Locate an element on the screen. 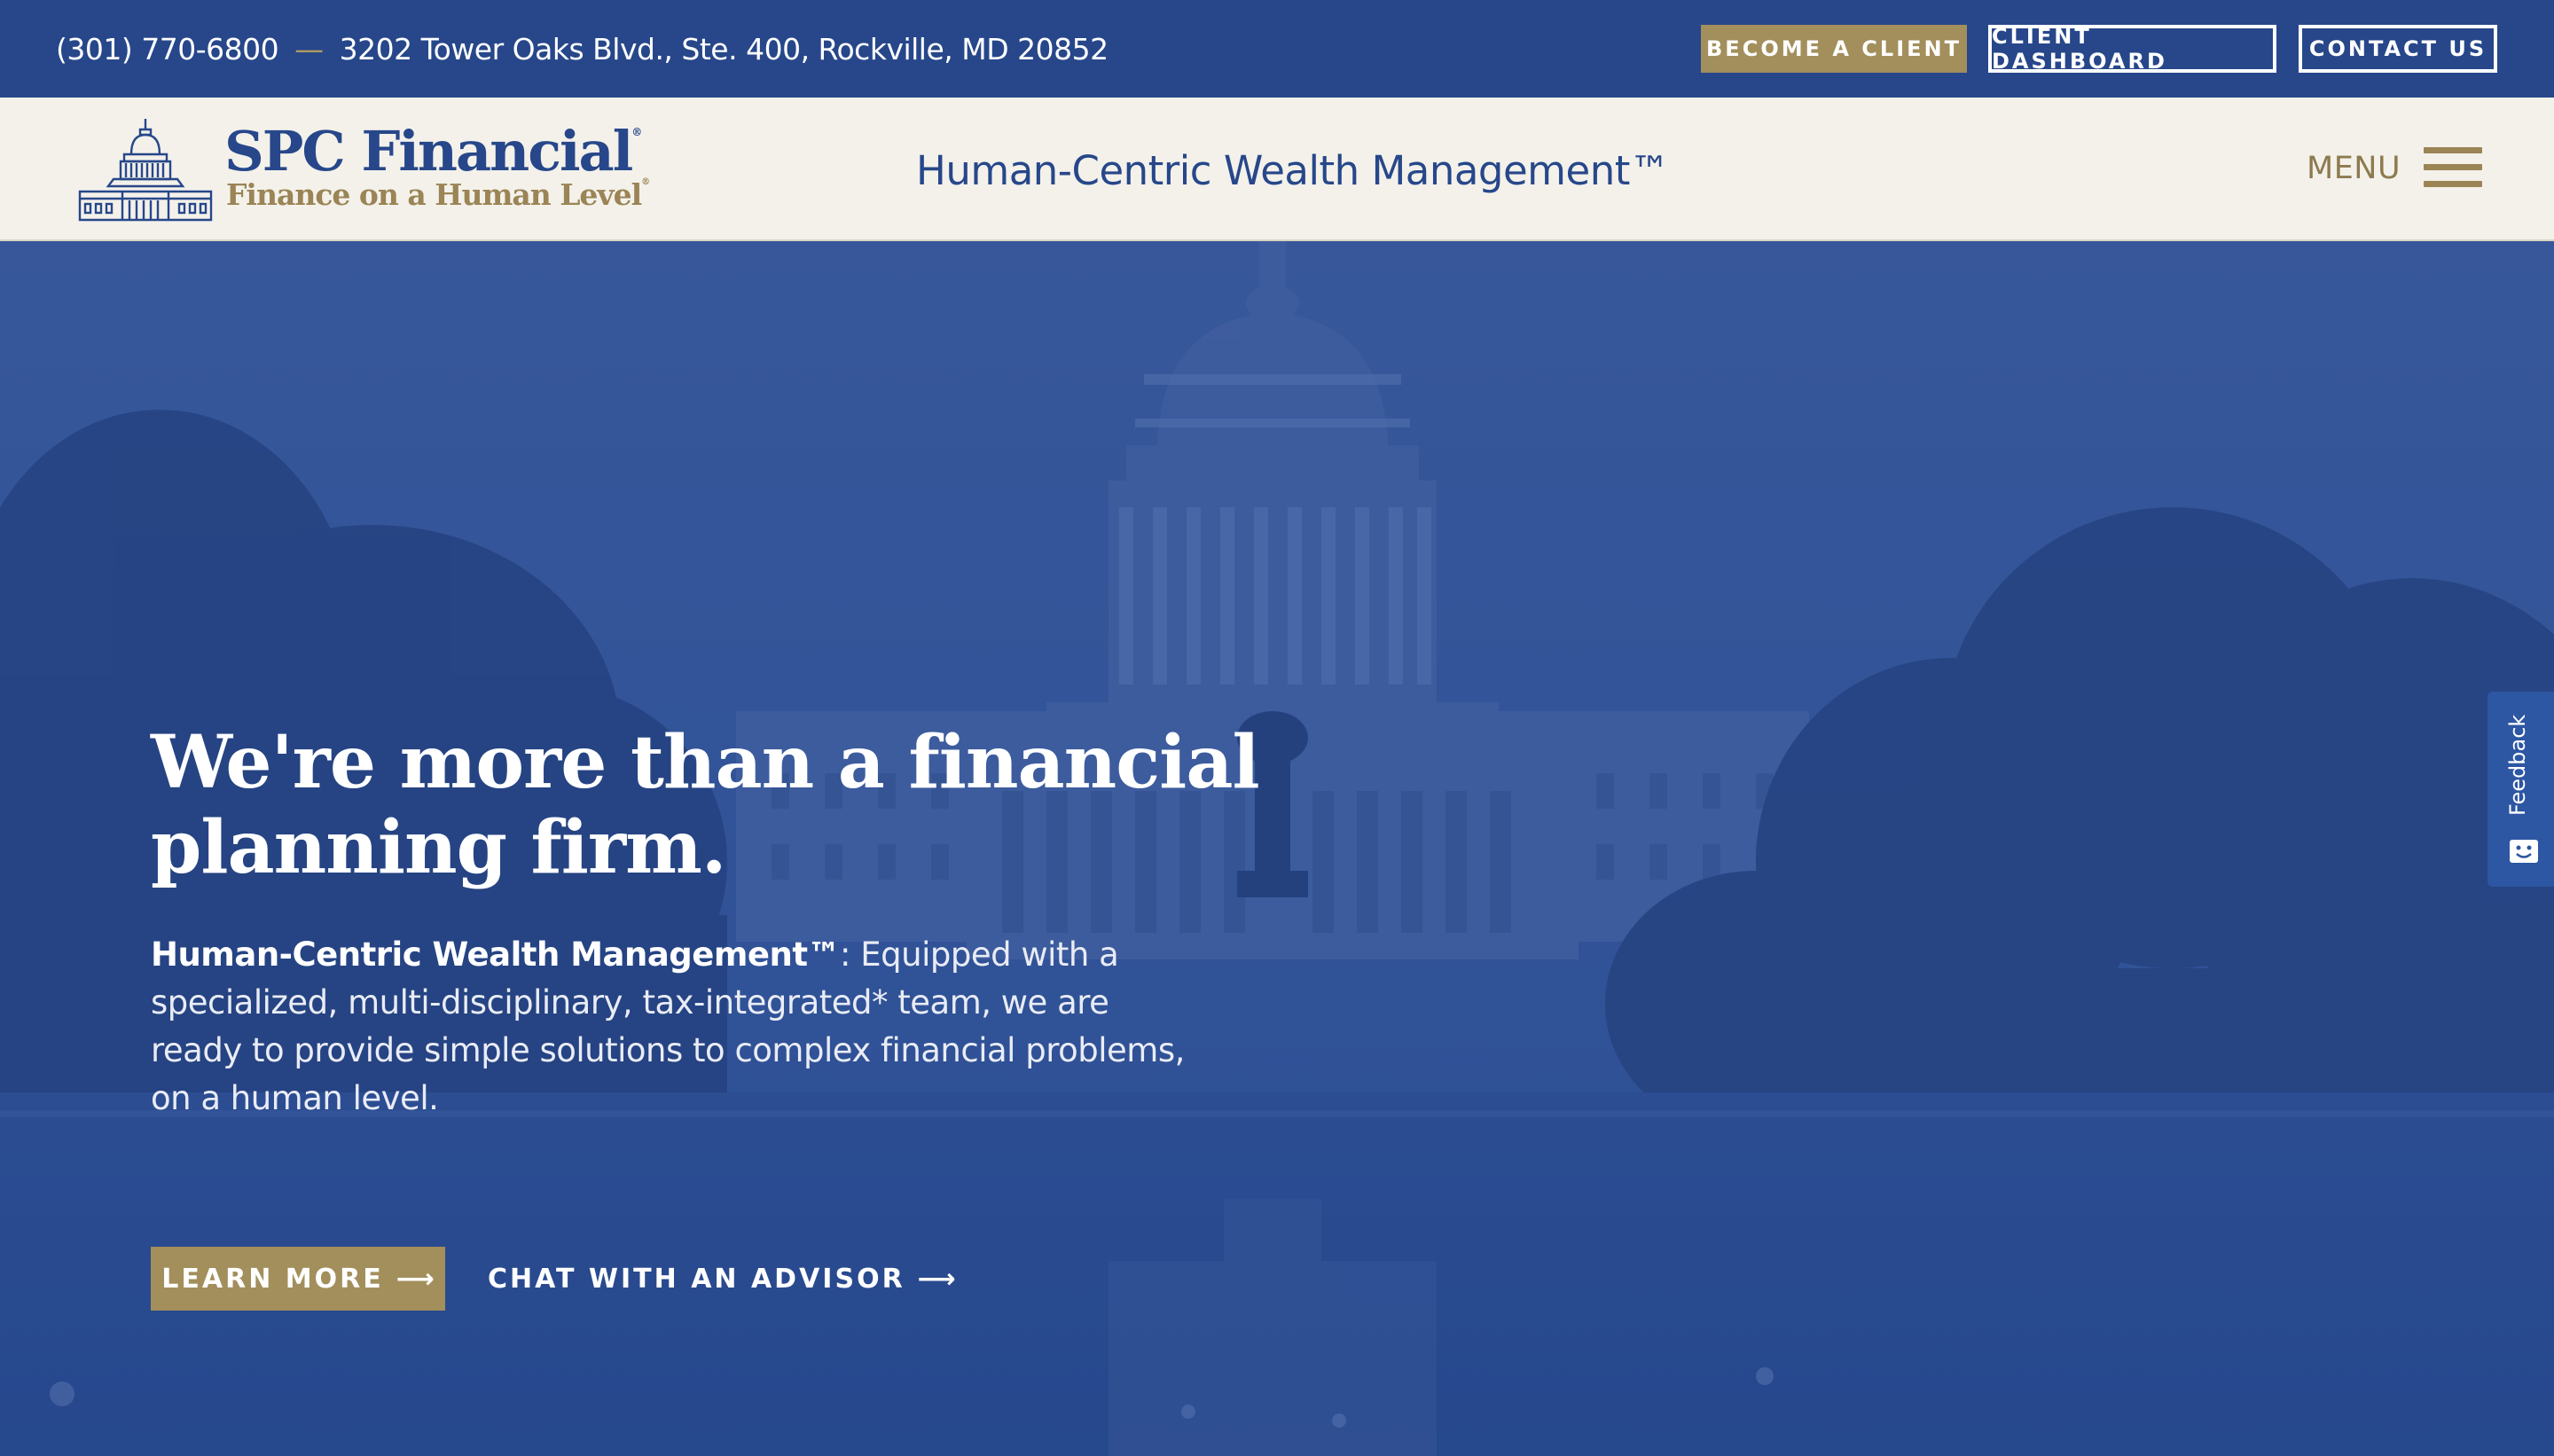 This screenshot has height=1456, width=2554. feedback-tab: Feedback is located at coordinates (2520, 789).